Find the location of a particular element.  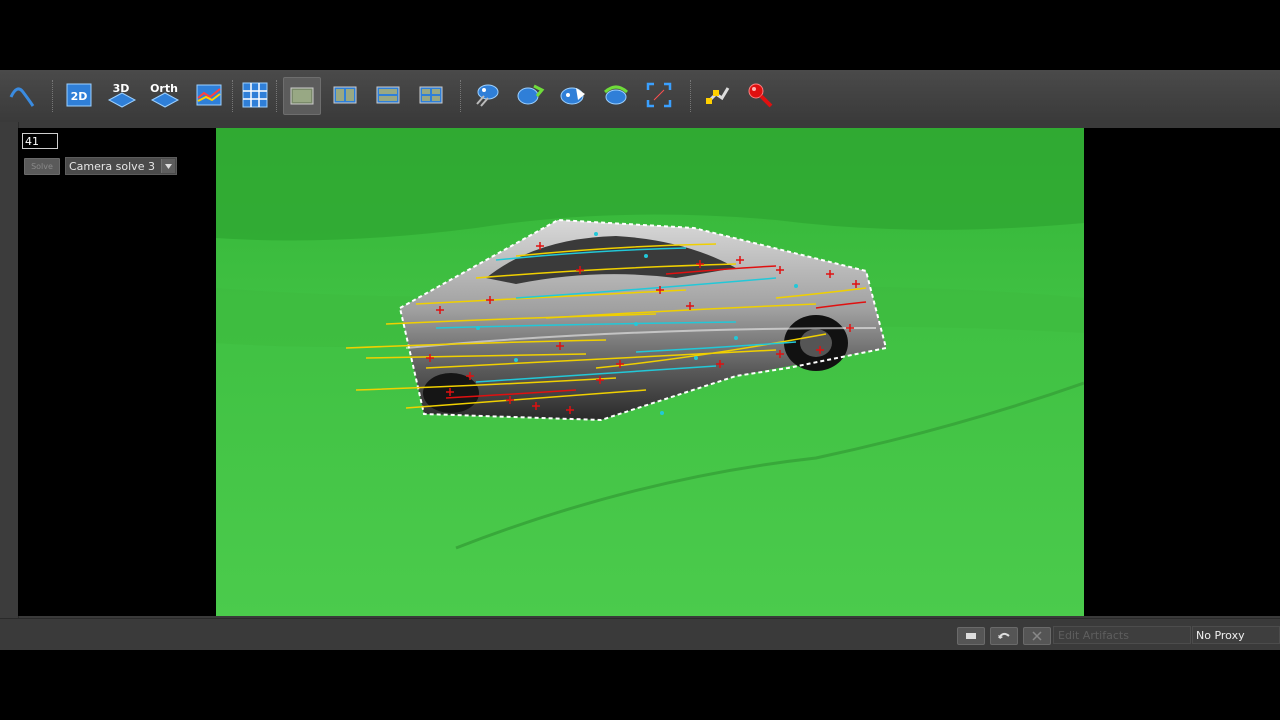

magnify-icon is located at coordinates (760, 95).